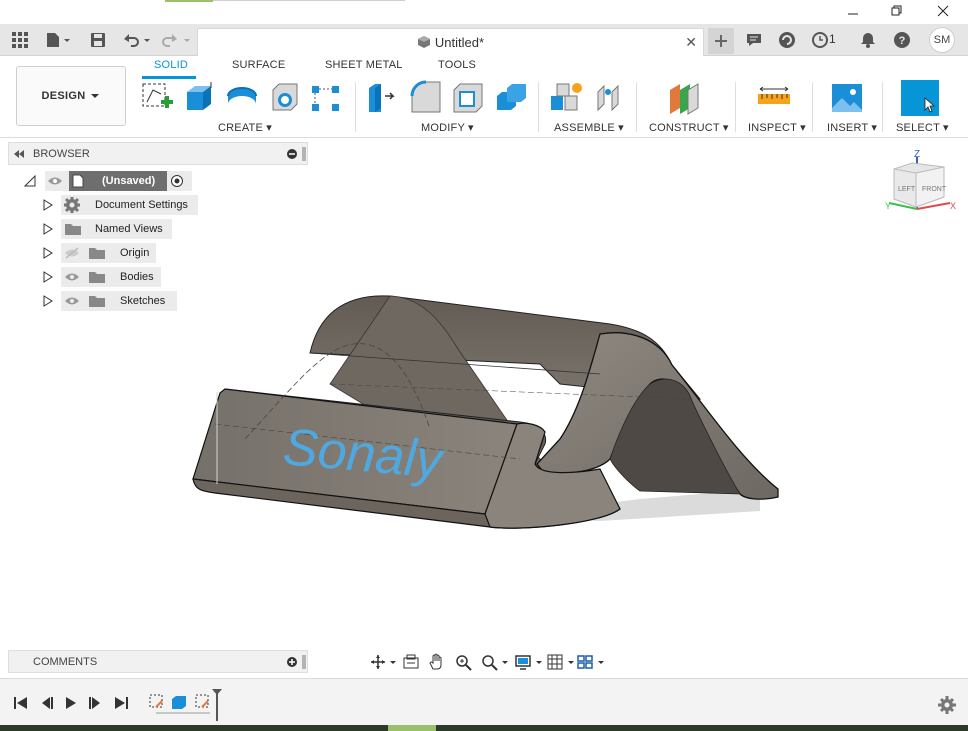 Image resolution: width=968 pixels, height=731 pixels. Describe the element at coordinates (156, 701) in the screenshot. I see `sketch-feature-icon` at that location.